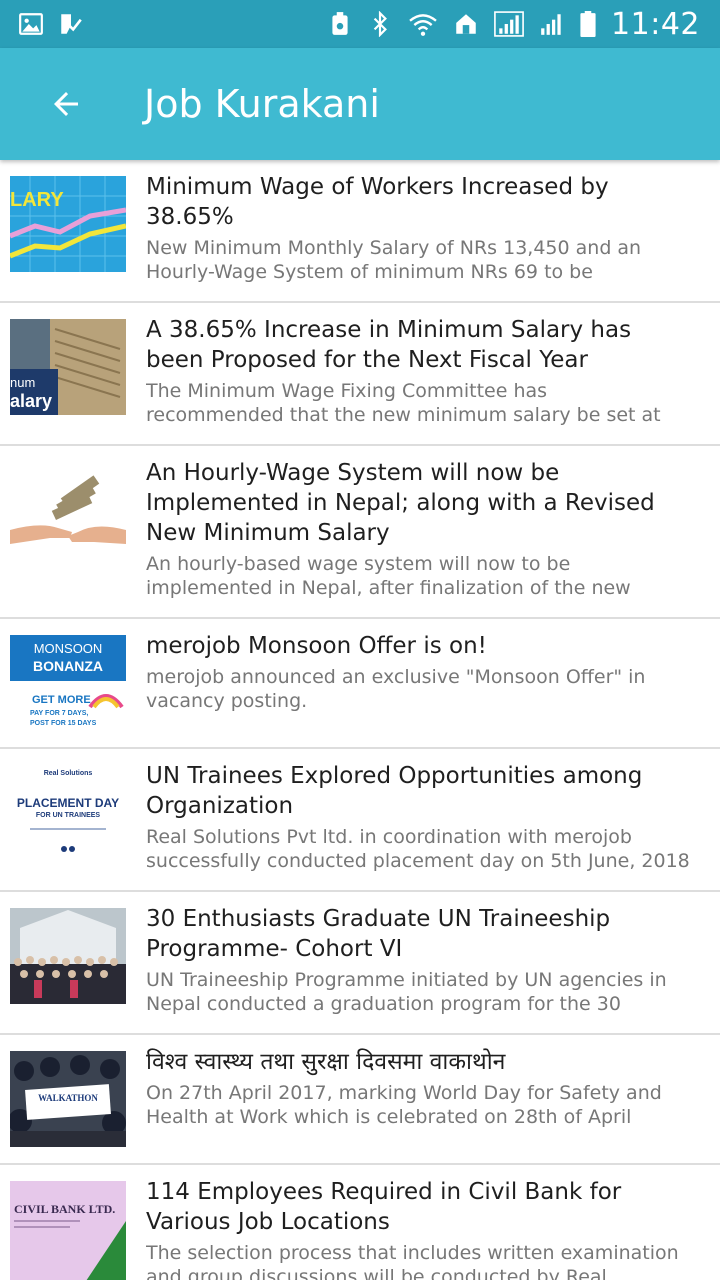 The height and width of the screenshot is (1280, 720). What do you see at coordinates (655, 24) in the screenshot?
I see `status-time: 11:42` at bounding box center [655, 24].